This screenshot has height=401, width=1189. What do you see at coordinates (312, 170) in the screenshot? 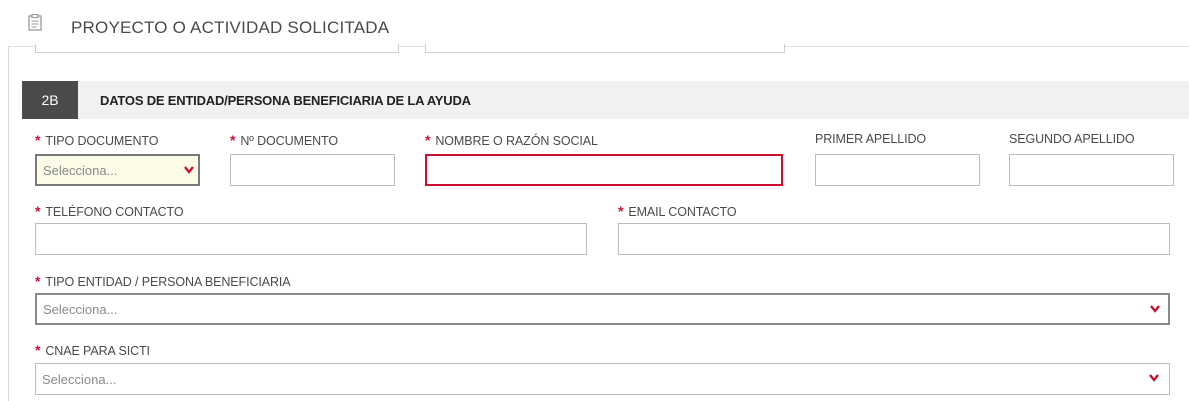
I see `n-documento-input` at bounding box center [312, 170].